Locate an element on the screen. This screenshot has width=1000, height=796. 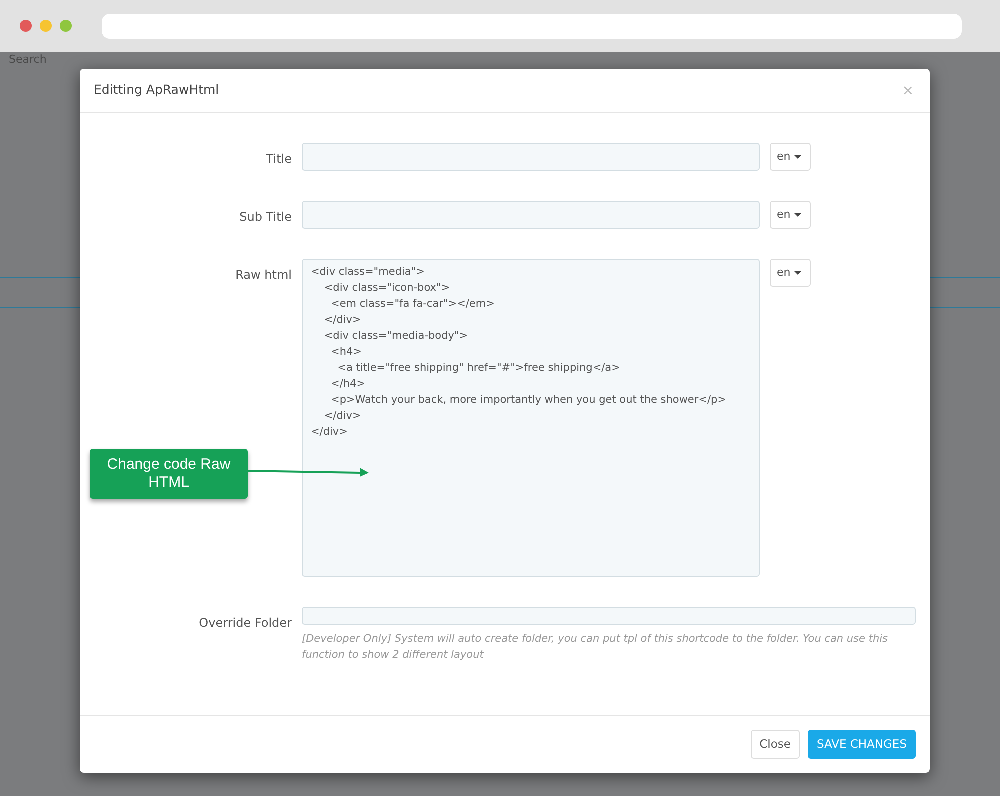
modal-title: Editting ApRawHtml is located at coordinates (157, 90).